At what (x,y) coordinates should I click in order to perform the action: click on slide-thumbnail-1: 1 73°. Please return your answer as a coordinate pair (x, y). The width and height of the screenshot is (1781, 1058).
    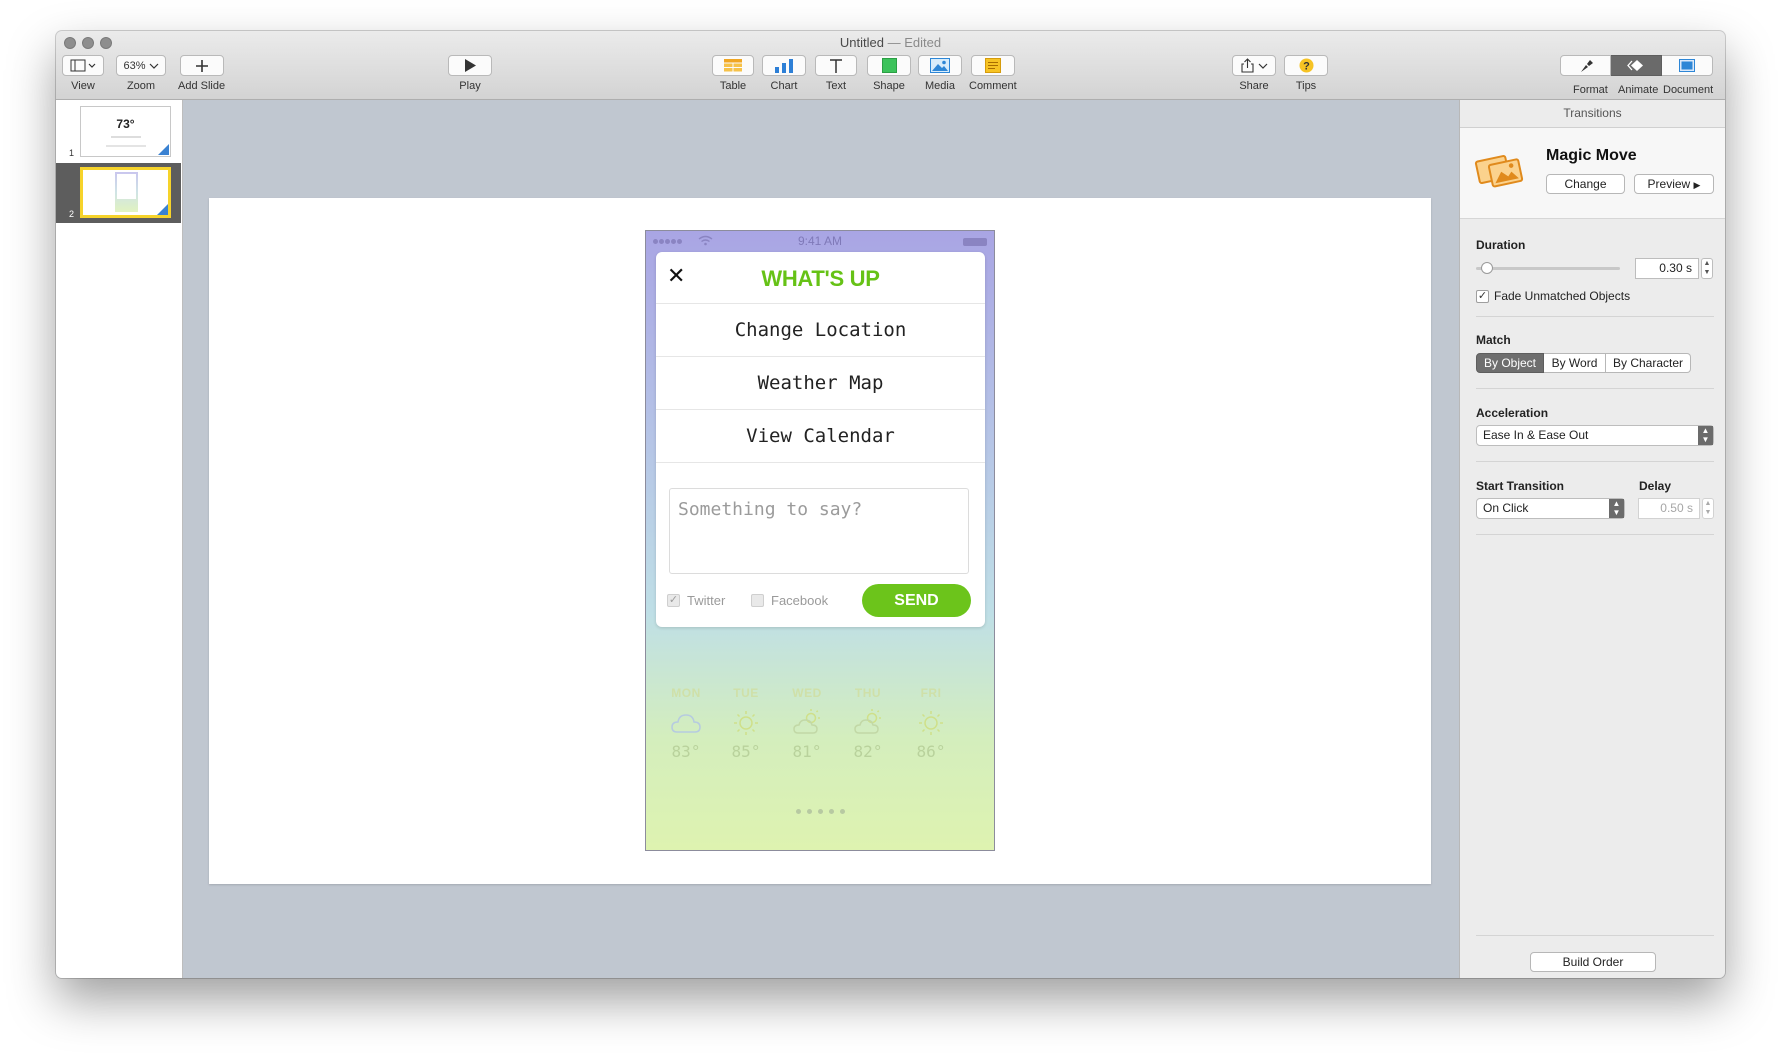
    Looking at the image, I should click on (118, 132).